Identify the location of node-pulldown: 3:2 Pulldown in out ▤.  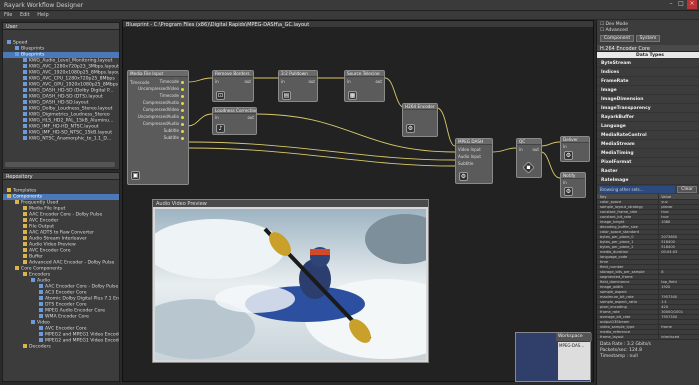
(298, 86).